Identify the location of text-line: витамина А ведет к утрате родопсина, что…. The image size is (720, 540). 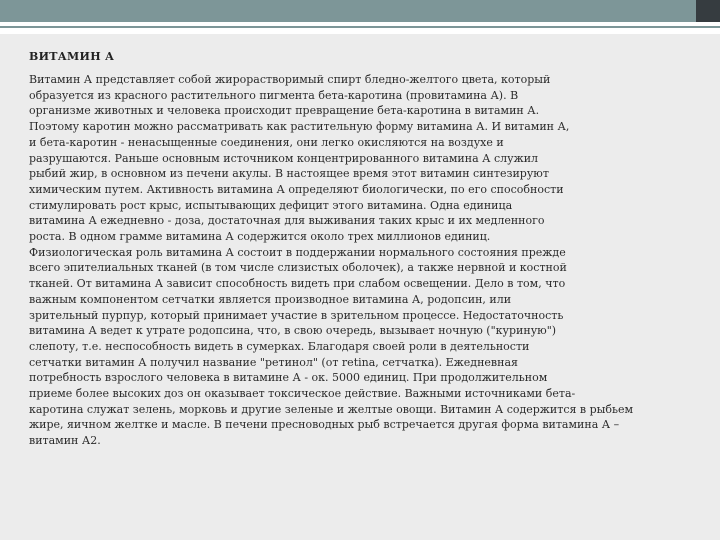
(293, 331).